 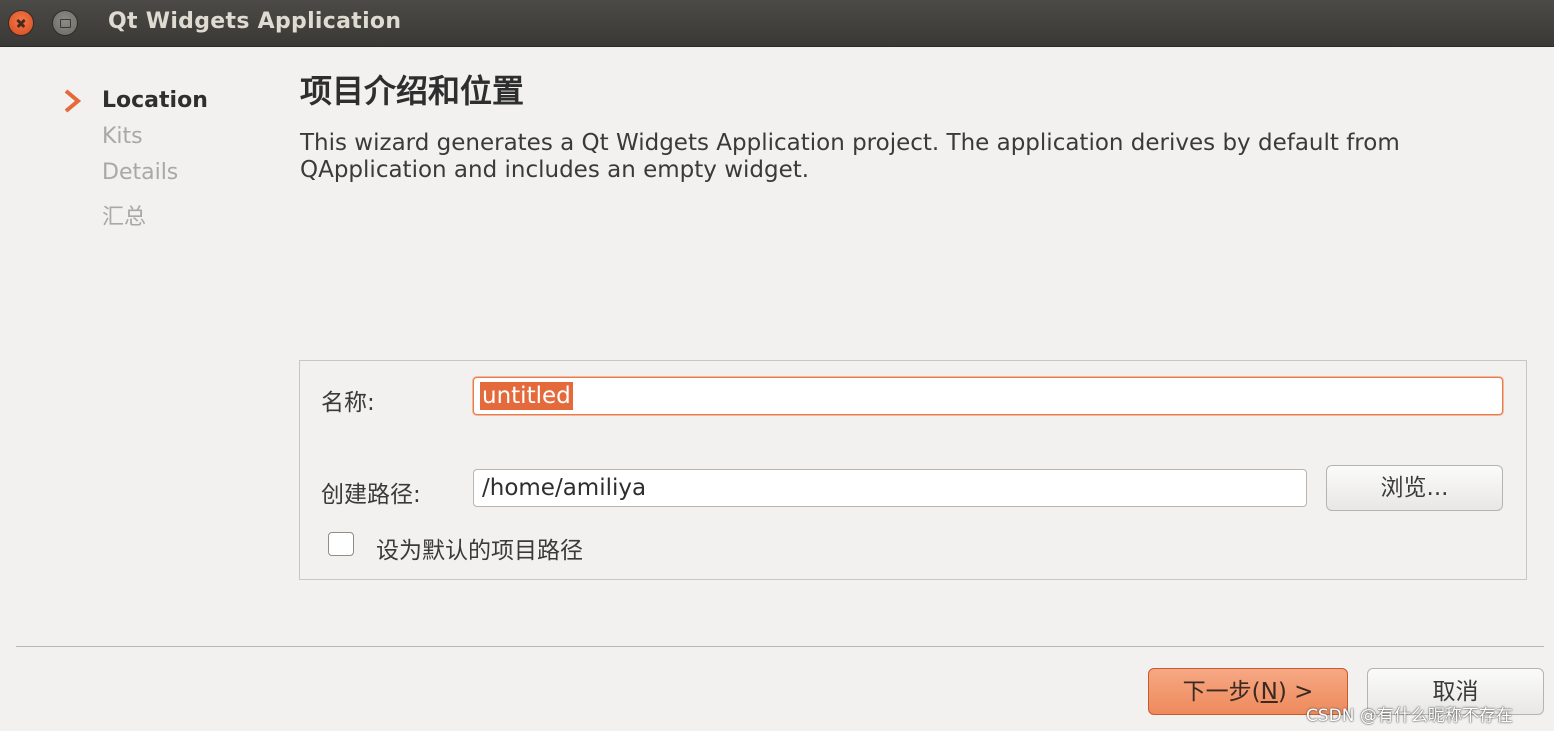 I want to click on step-kits: Kits, so click(x=122, y=136).